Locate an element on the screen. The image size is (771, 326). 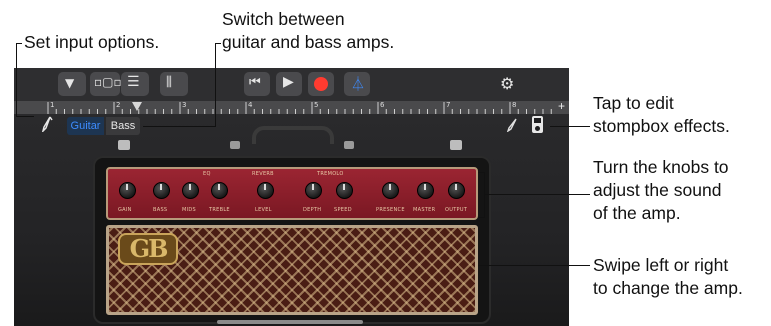
leader-switch-vertical is located at coordinates (215, 85).